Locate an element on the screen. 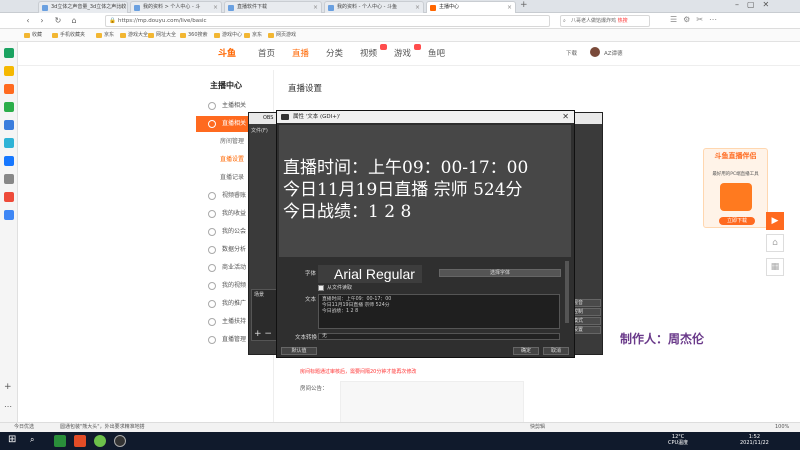  live-companion-ad: 斗鱼直播伴侣 最好用的PC端直播工具 立即下载 is located at coordinates (735, 188).